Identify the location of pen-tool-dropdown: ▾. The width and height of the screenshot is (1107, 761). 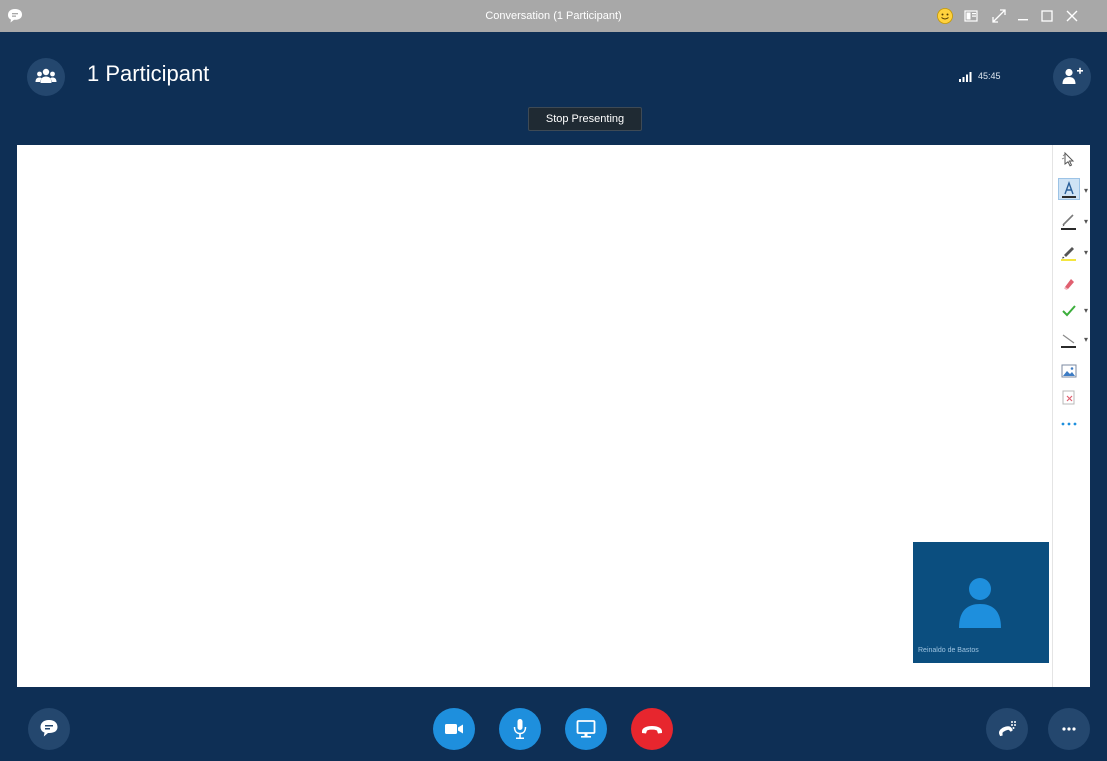
(1088, 222).